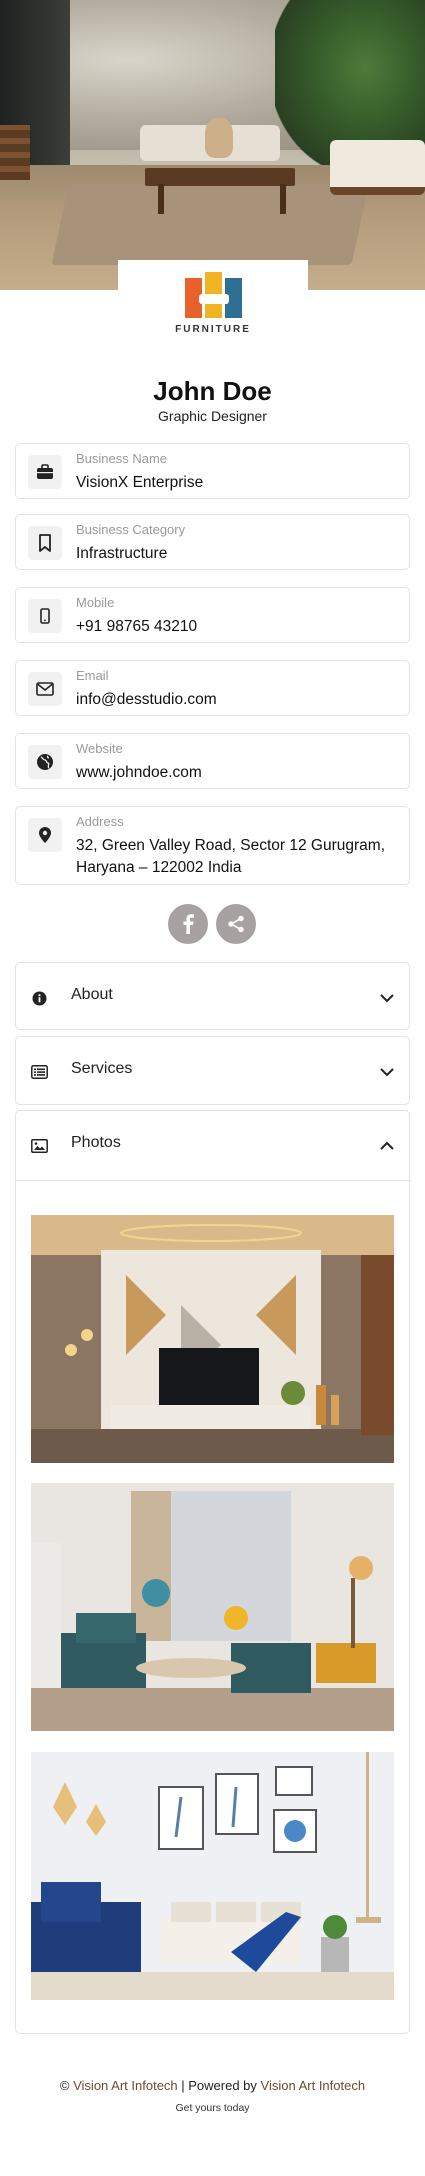 The width and height of the screenshot is (425, 2176). What do you see at coordinates (212, 471) in the screenshot?
I see `card-business-name: Business Name VisionX Enterprise` at bounding box center [212, 471].